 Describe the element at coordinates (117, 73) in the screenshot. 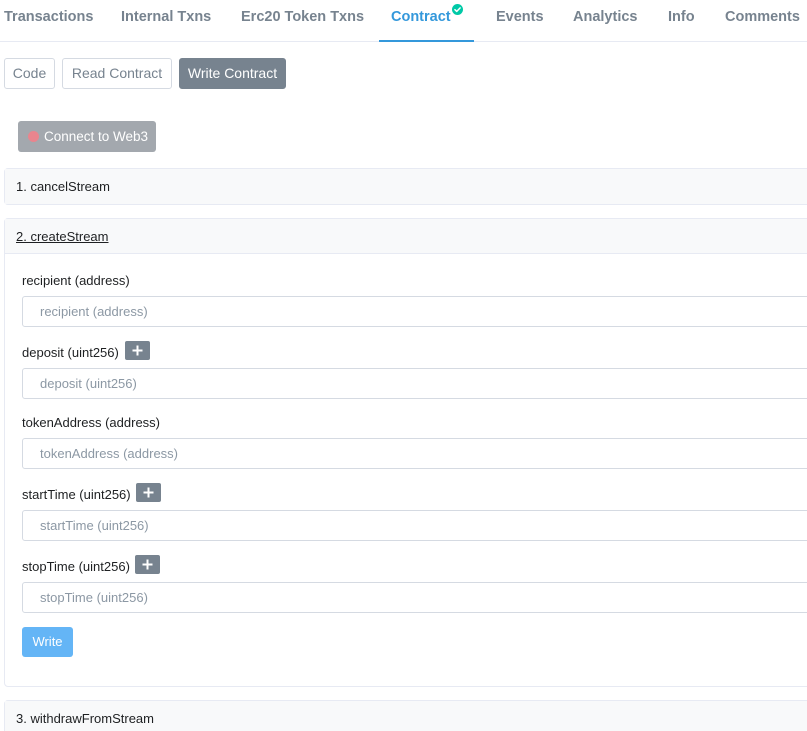

I see `read-contract-button: Read Contract` at that location.